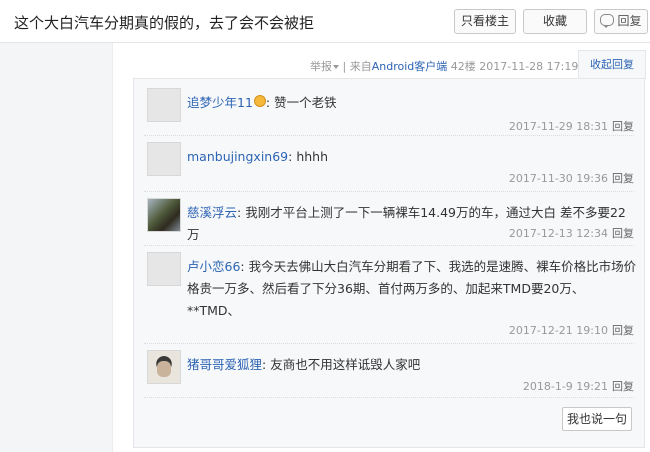 The width and height of the screenshot is (650, 452). What do you see at coordinates (220, 102) in the screenshot?
I see `reply-username: 追梦少年11` at bounding box center [220, 102].